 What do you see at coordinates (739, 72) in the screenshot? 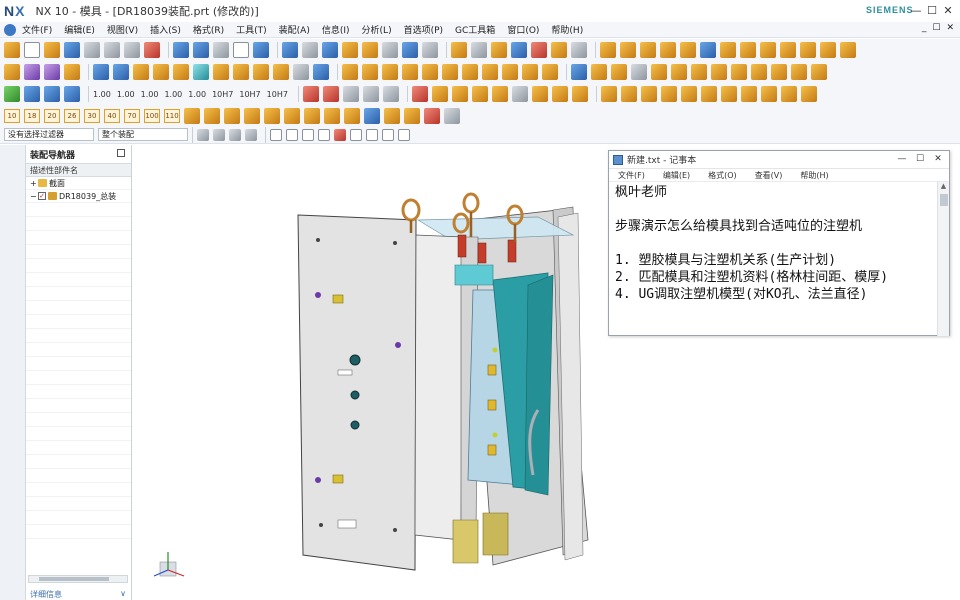
I see `add-component-icon` at bounding box center [739, 72].